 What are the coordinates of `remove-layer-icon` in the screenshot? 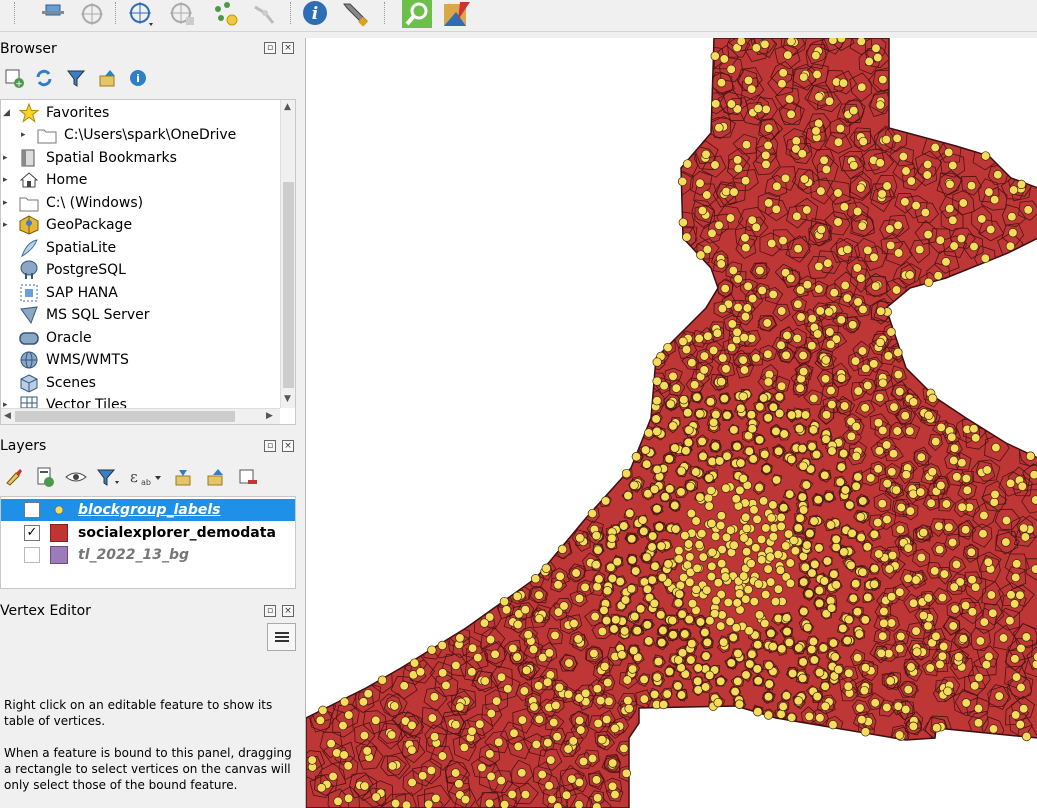 It's located at (248, 477).